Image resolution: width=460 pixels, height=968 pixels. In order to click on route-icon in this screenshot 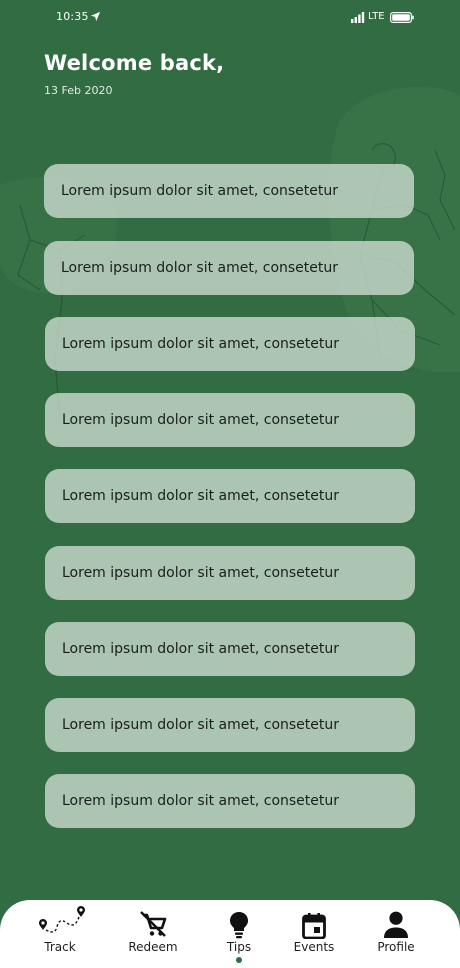, I will do `click(62, 919)`.